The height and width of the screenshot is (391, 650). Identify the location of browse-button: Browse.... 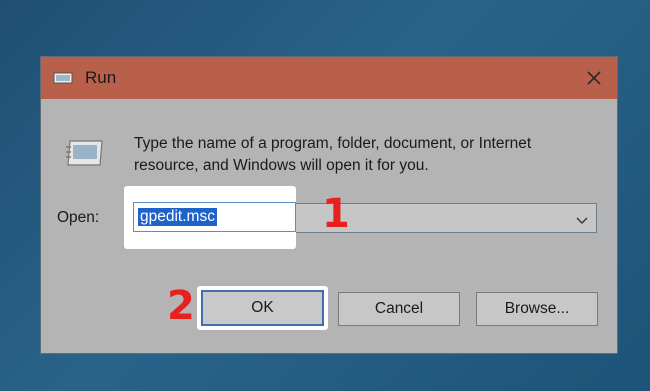
(537, 309).